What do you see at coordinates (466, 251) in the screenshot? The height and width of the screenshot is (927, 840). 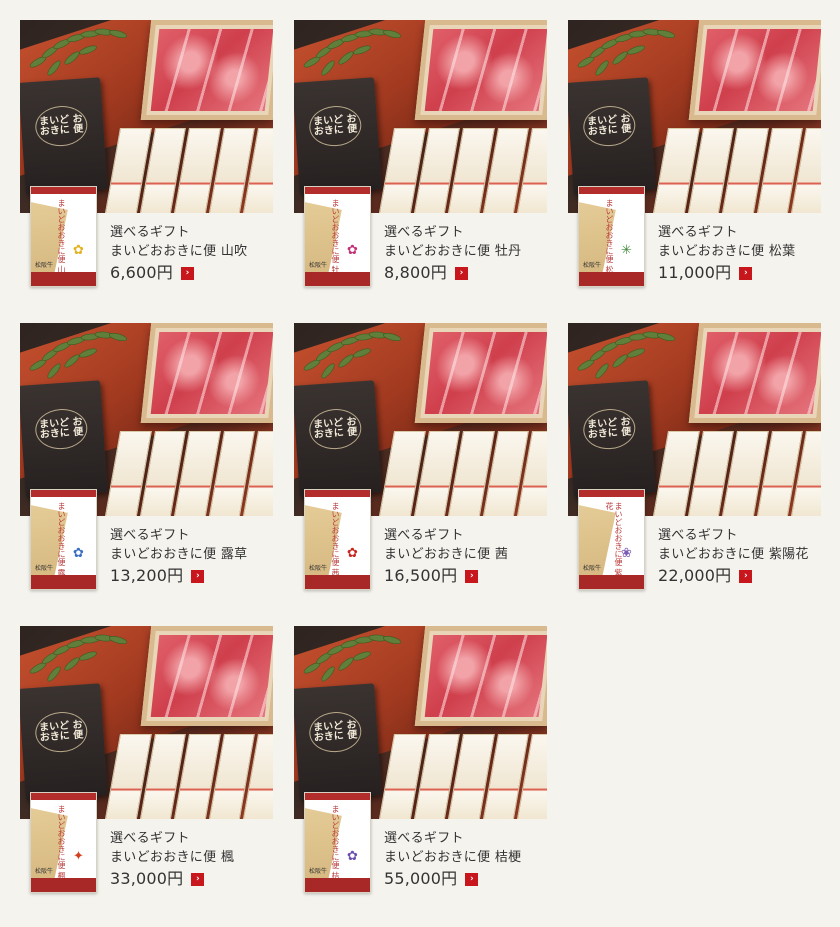 I see `product-name: まいどおおきに便 牡丹` at bounding box center [466, 251].